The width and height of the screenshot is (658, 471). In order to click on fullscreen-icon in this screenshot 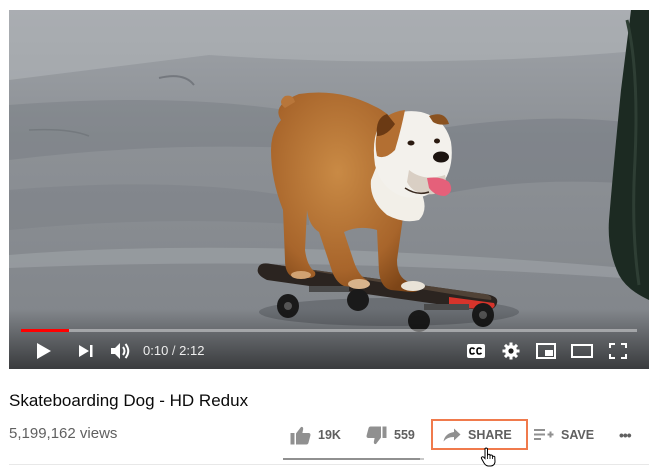, I will do `click(618, 351)`.